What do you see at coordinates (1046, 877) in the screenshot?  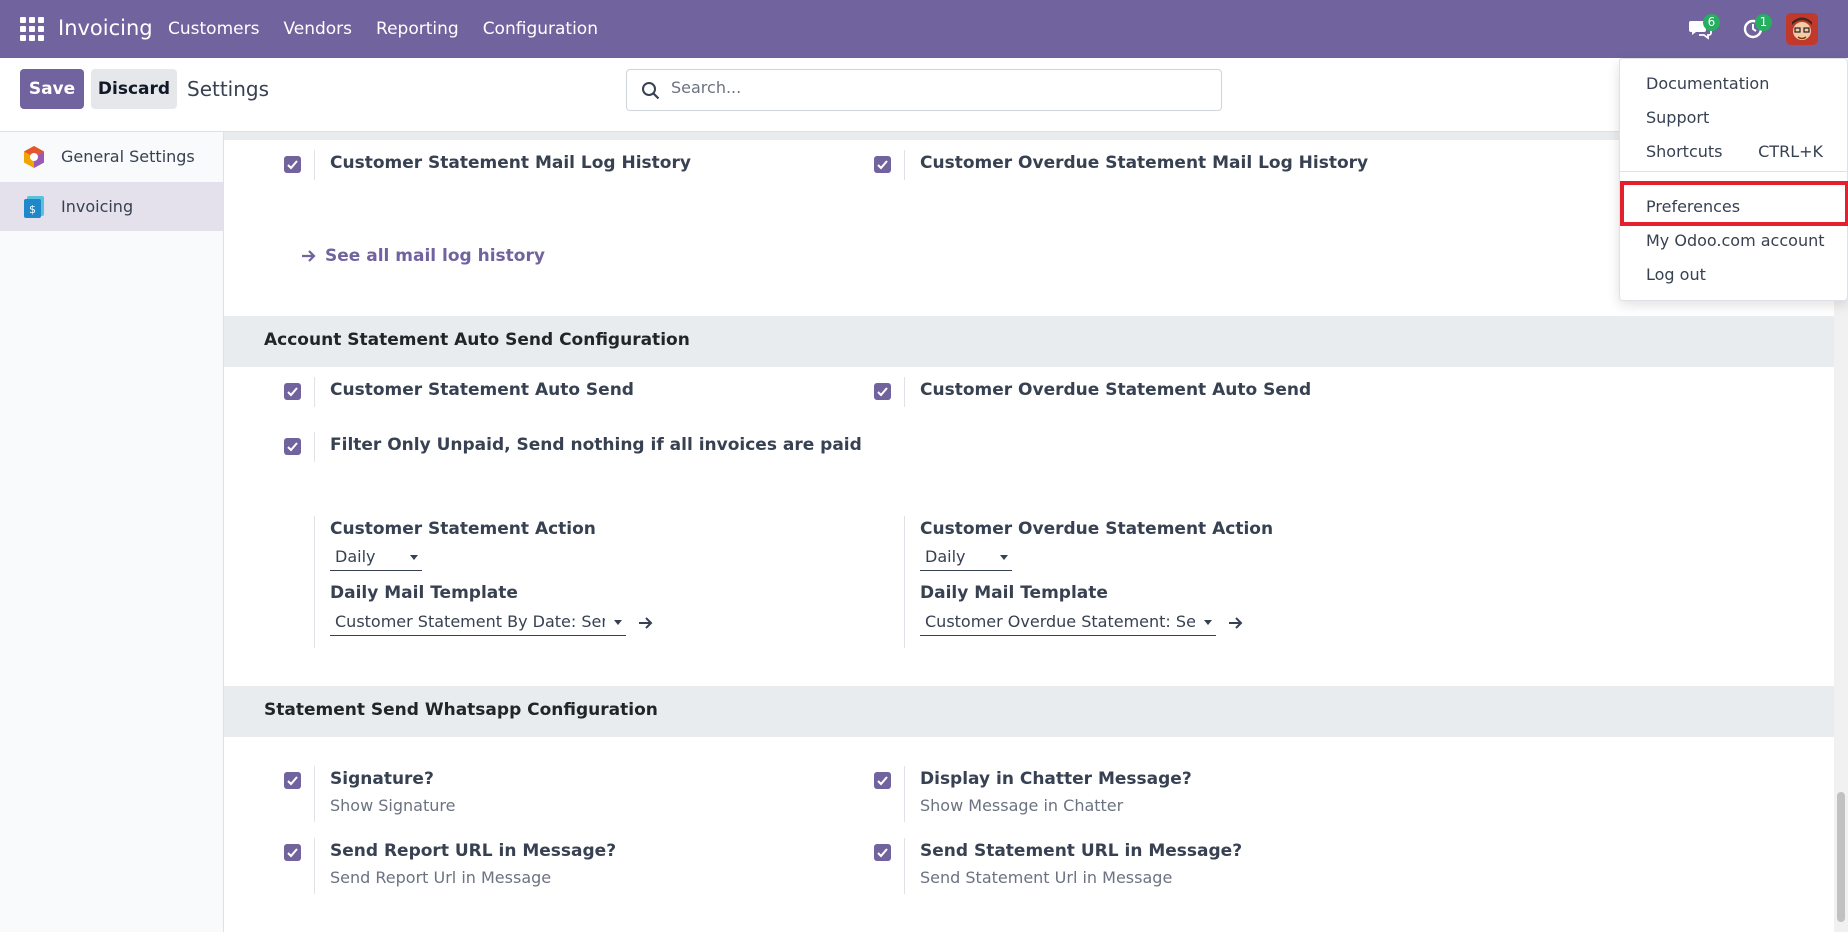 I see `send-statement-url-help: Send Statement Url in Message` at bounding box center [1046, 877].